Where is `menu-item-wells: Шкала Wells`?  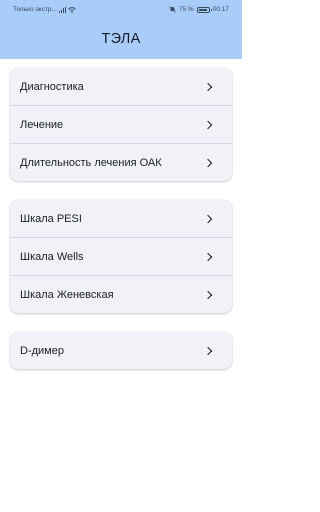 menu-item-wells: Шкала Wells is located at coordinates (121, 256).